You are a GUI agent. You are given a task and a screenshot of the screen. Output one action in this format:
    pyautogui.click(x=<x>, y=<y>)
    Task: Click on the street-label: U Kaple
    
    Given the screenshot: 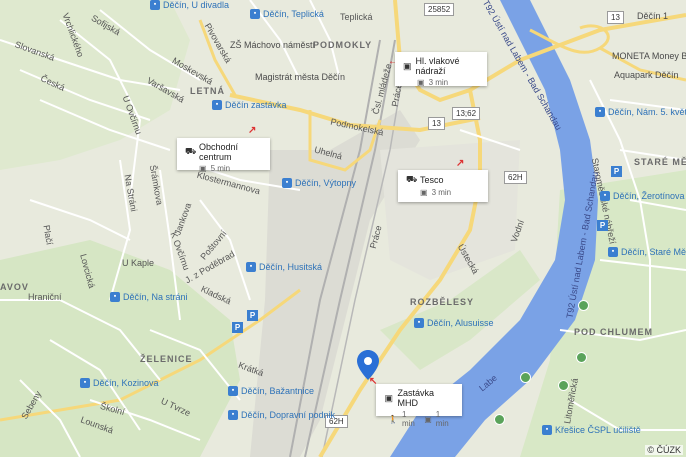 What is the action you would take?
    pyautogui.click(x=138, y=263)
    